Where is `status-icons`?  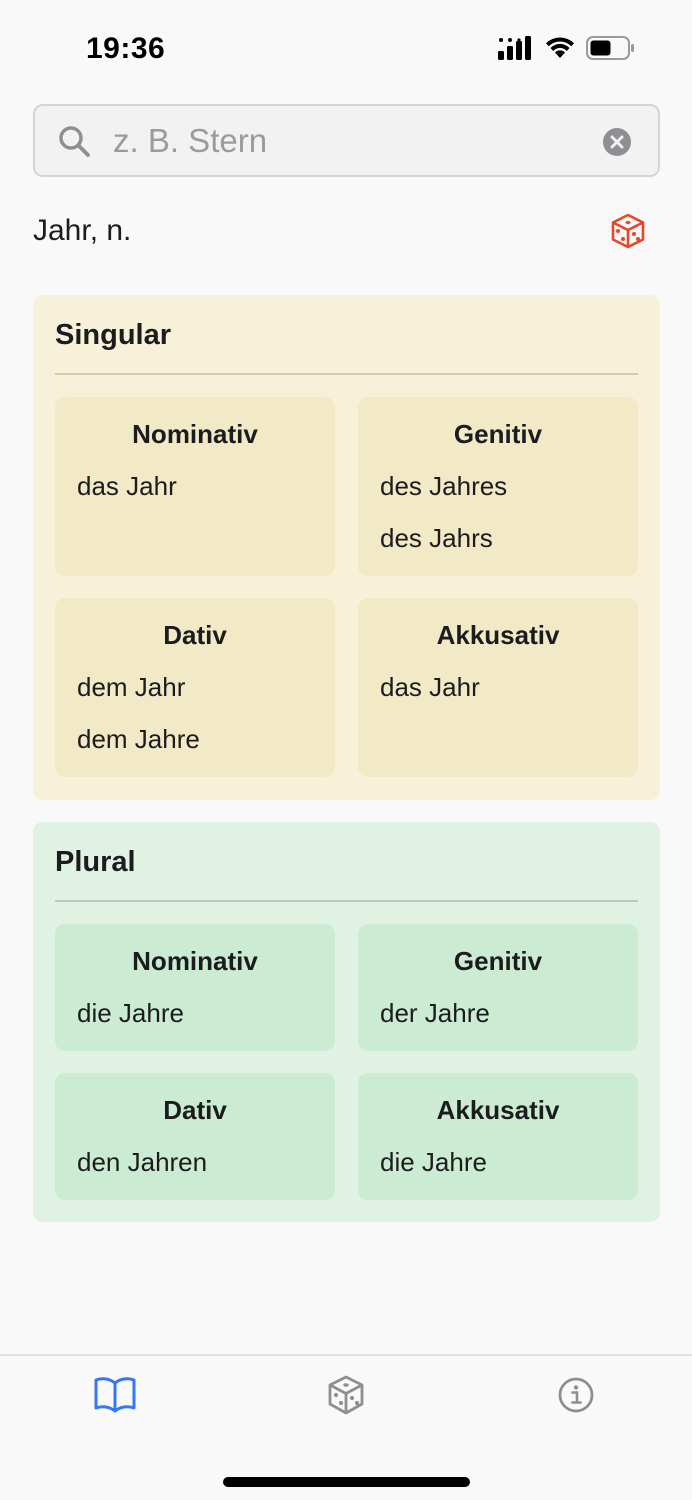 status-icons is located at coordinates (567, 48).